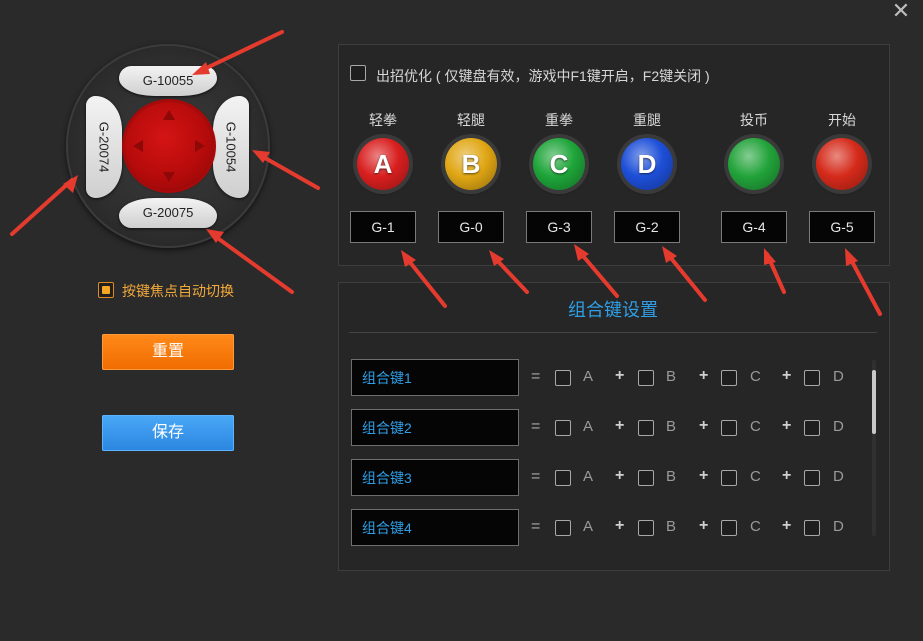  What do you see at coordinates (168, 213) in the screenshot?
I see `dpad-down-button: G-20075` at bounding box center [168, 213].